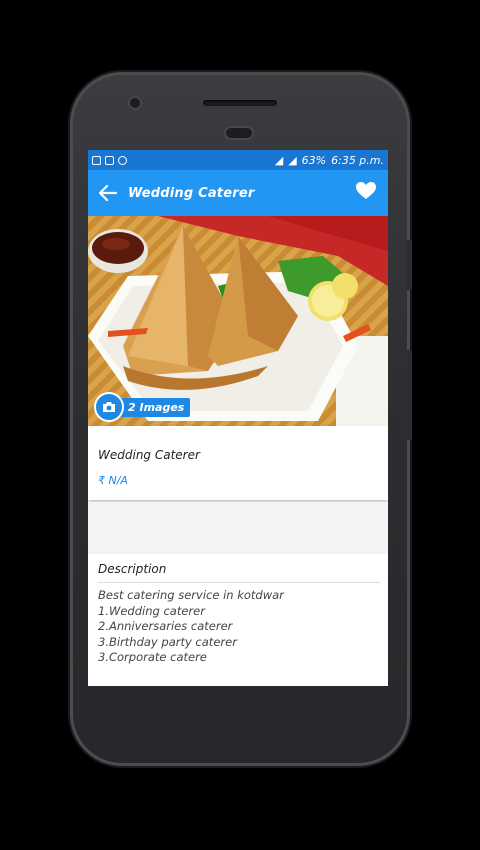 Image resolution: width=480 pixels, height=850 pixels. I want to click on chat-notification-icon, so click(122, 160).